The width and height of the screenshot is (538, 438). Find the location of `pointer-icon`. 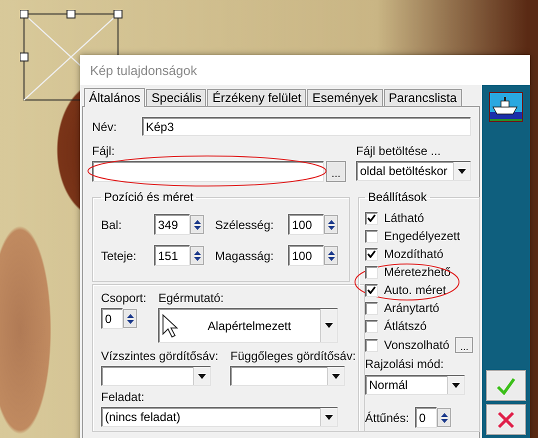

pointer-icon is located at coordinates (170, 326).